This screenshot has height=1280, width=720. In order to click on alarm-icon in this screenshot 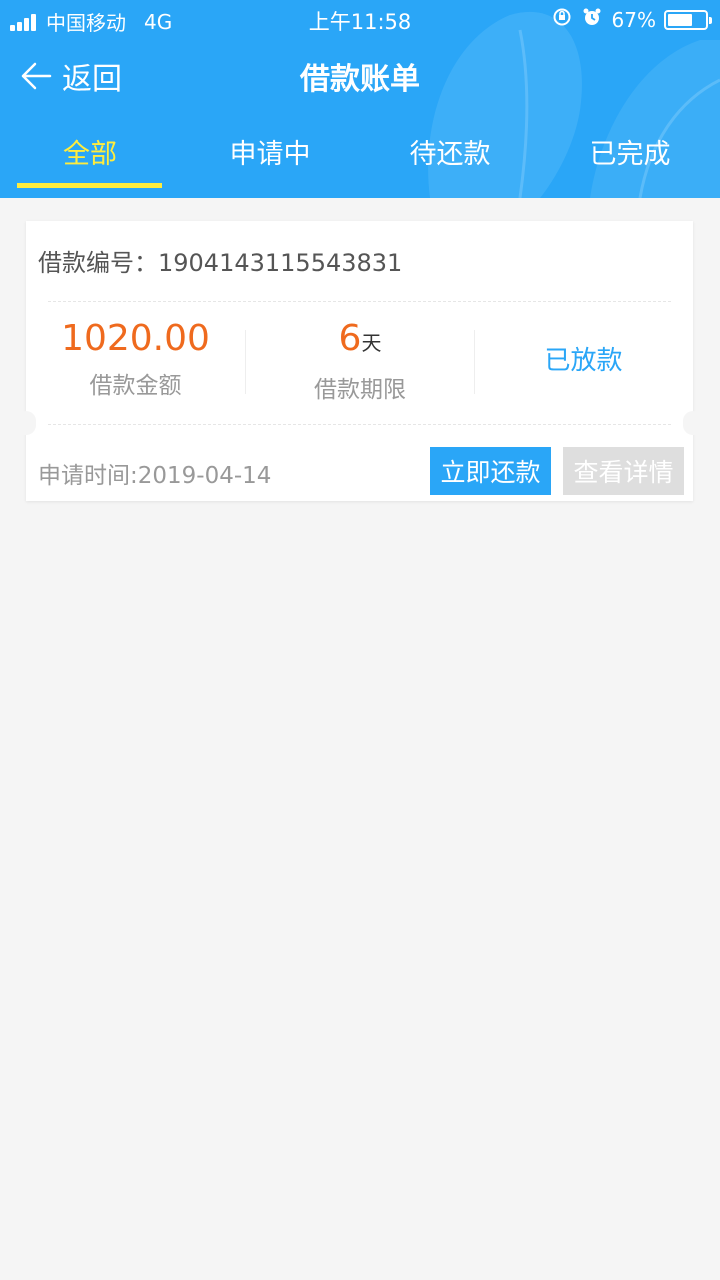, I will do `click(592, 19)`.